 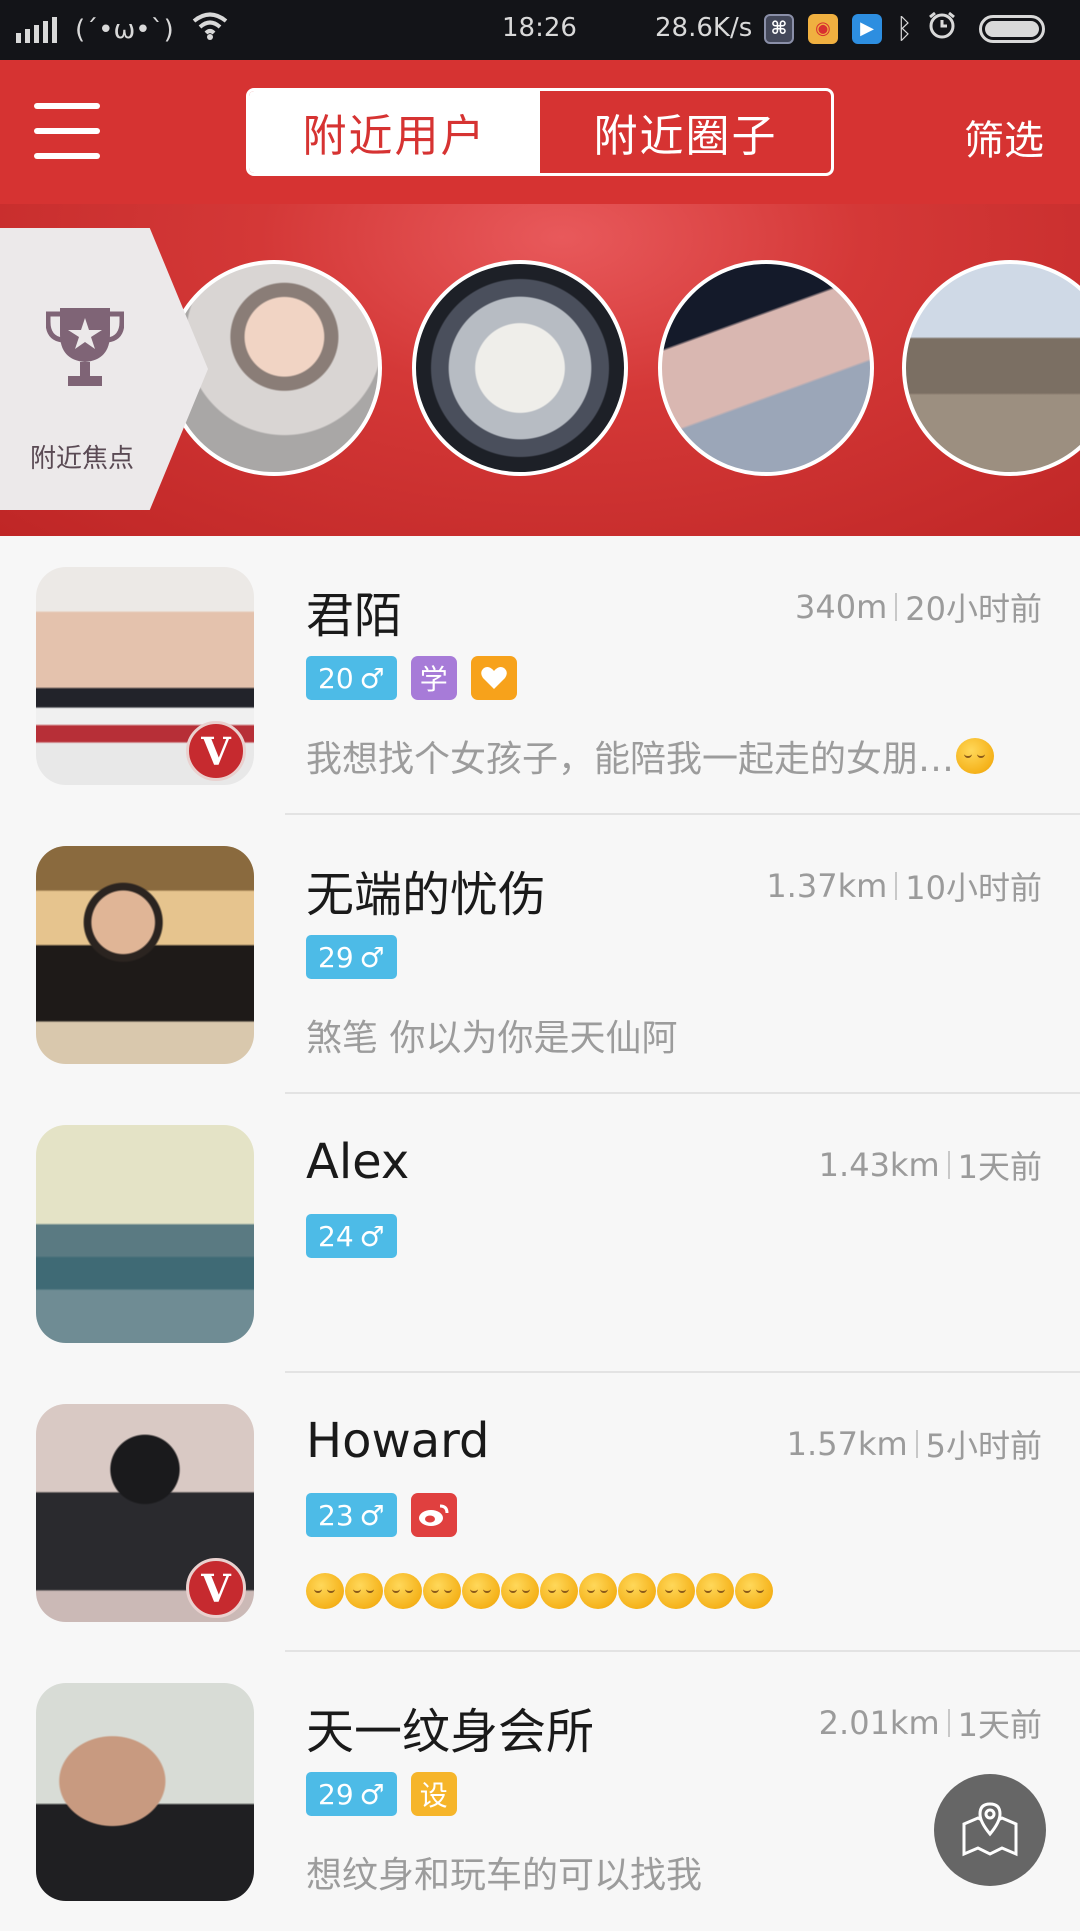 What do you see at coordinates (867, 28) in the screenshot?
I see `video-app-icon: ▶` at bounding box center [867, 28].